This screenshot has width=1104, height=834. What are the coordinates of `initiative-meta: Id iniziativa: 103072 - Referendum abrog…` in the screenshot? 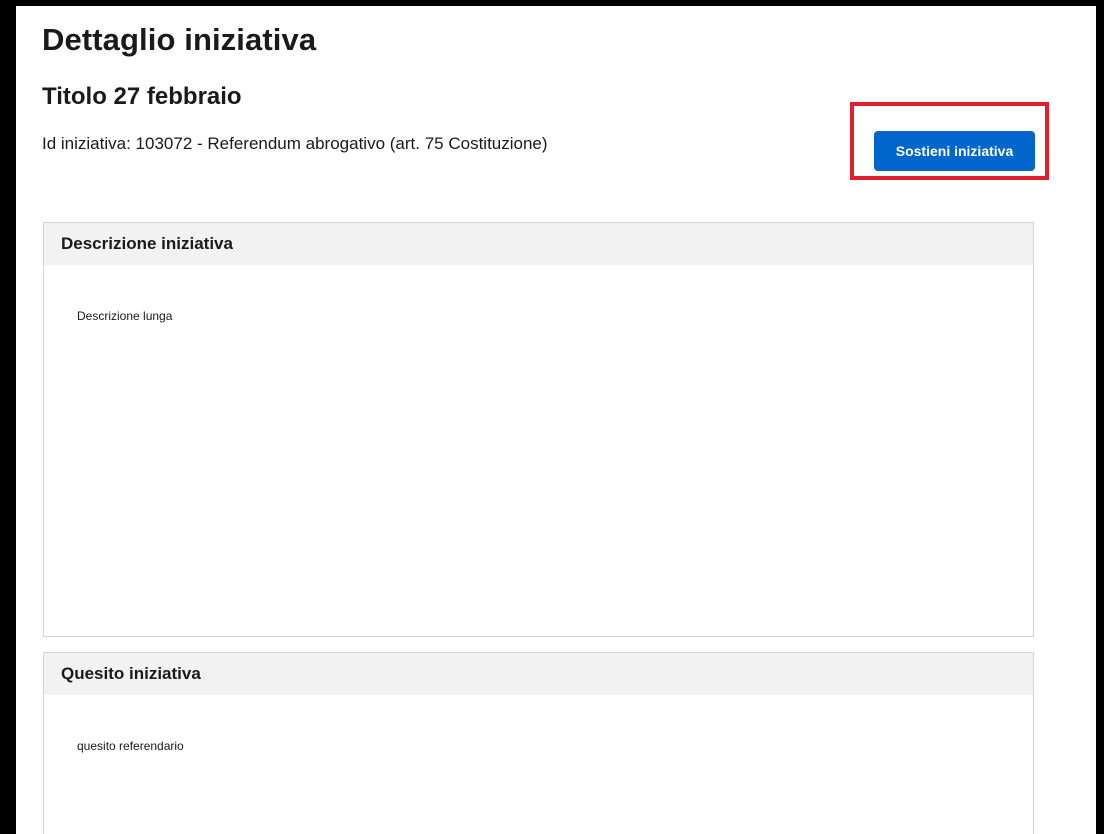 It's located at (295, 143).